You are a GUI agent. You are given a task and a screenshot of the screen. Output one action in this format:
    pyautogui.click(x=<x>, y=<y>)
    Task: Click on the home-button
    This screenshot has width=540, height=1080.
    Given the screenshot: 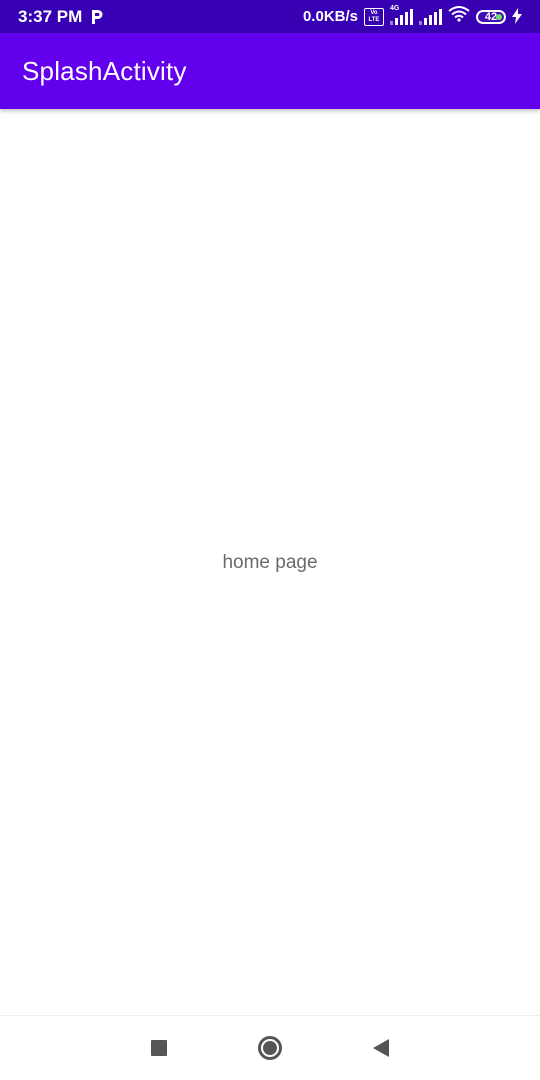 What is the action you would take?
    pyautogui.click(x=270, y=1048)
    